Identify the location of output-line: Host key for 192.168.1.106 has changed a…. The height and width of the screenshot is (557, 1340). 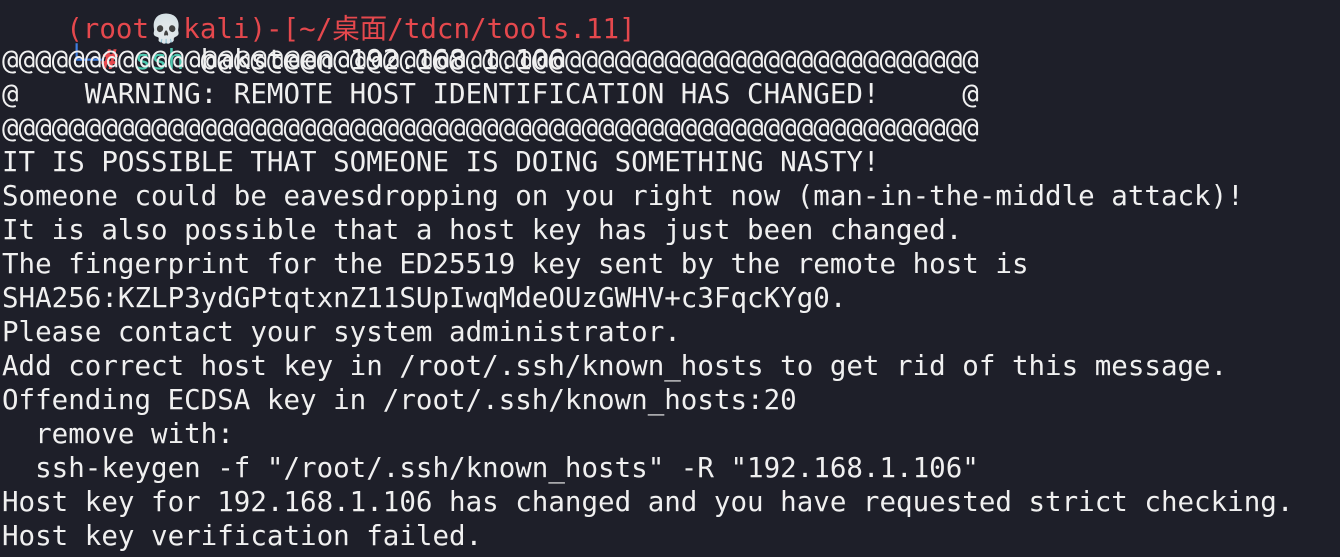
(648, 502).